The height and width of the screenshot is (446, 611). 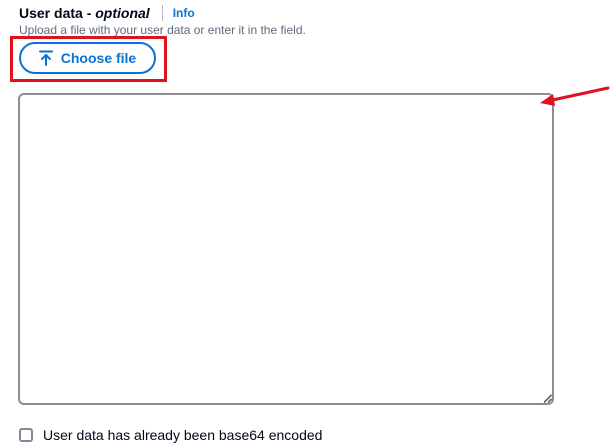 I want to click on field-label-optional: optional, so click(x=122, y=13).